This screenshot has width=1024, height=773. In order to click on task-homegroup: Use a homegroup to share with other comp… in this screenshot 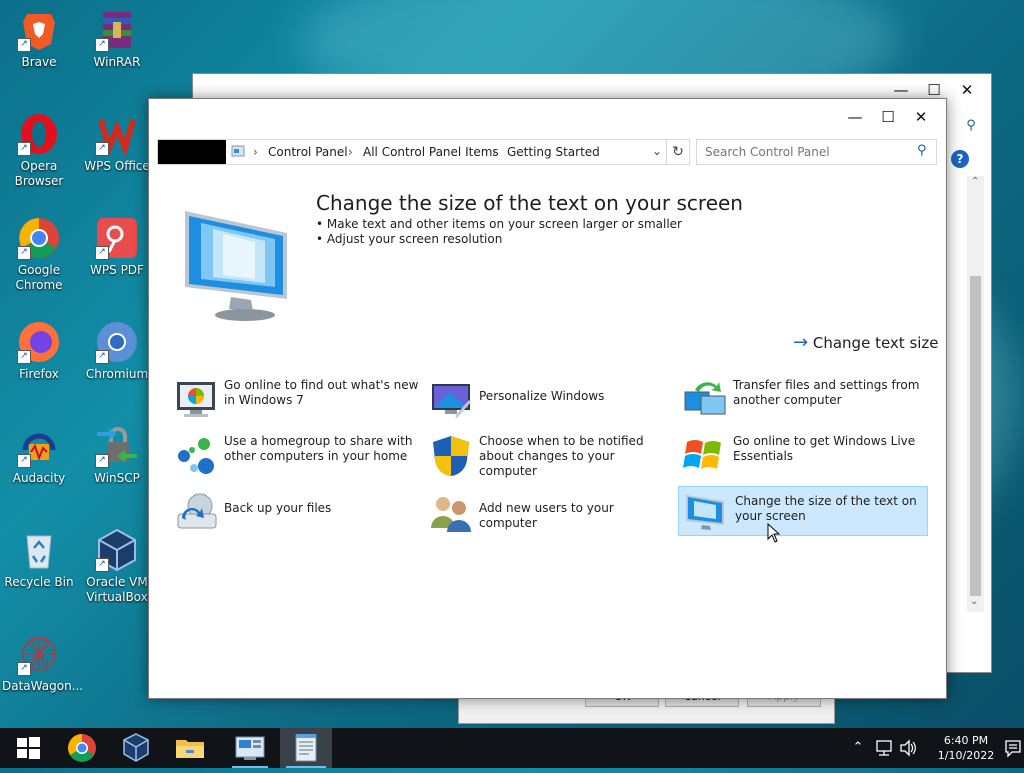, I will do `click(299, 456)`.